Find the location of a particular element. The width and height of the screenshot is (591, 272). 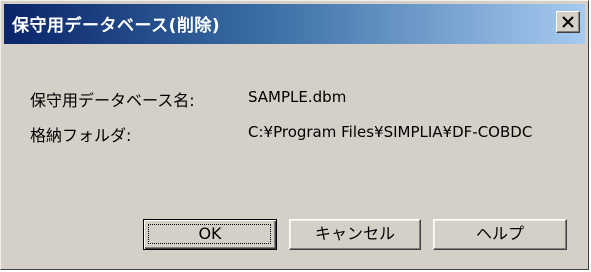

ok-button-label: OK is located at coordinates (210, 233).